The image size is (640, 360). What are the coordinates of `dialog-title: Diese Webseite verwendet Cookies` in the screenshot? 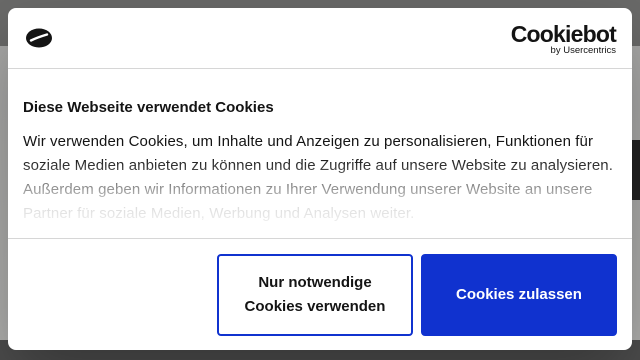 It's located at (148, 107).